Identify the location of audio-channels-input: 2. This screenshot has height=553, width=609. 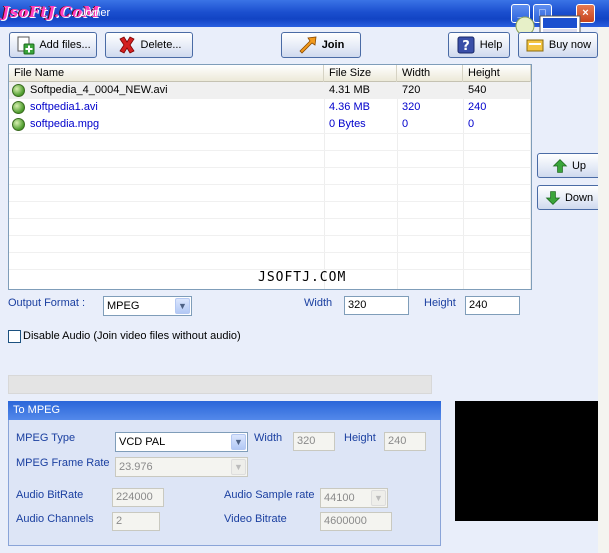
(136, 521).